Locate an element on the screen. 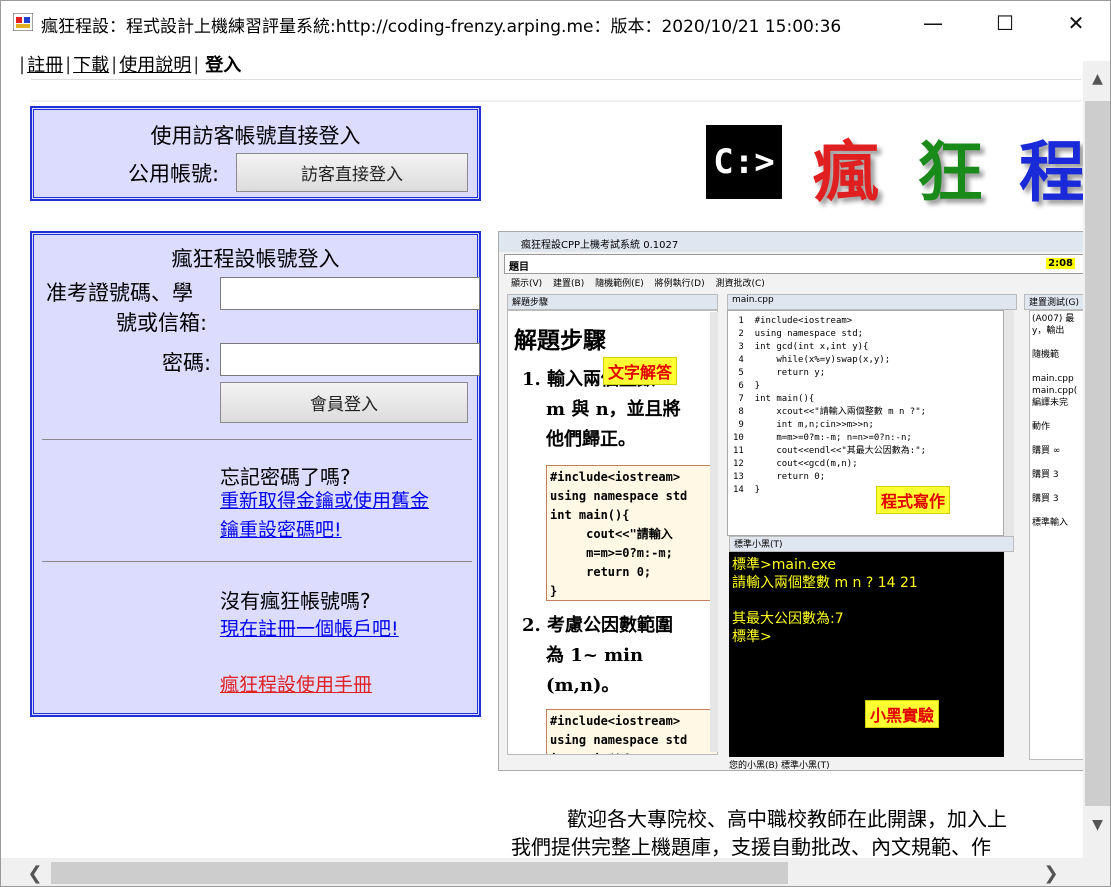 The image size is (1111, 887). menu-bar: | 註冊 | 下載 | 使用說明 | 登入 is located at coordinates (121, 64).